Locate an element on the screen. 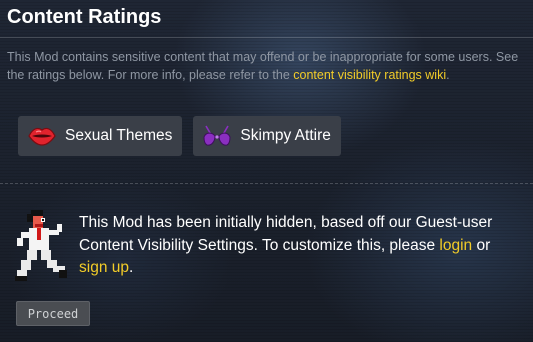 The width and height of the screenshot is (533, 342). description-end: . is located at coordinates (448, 75).